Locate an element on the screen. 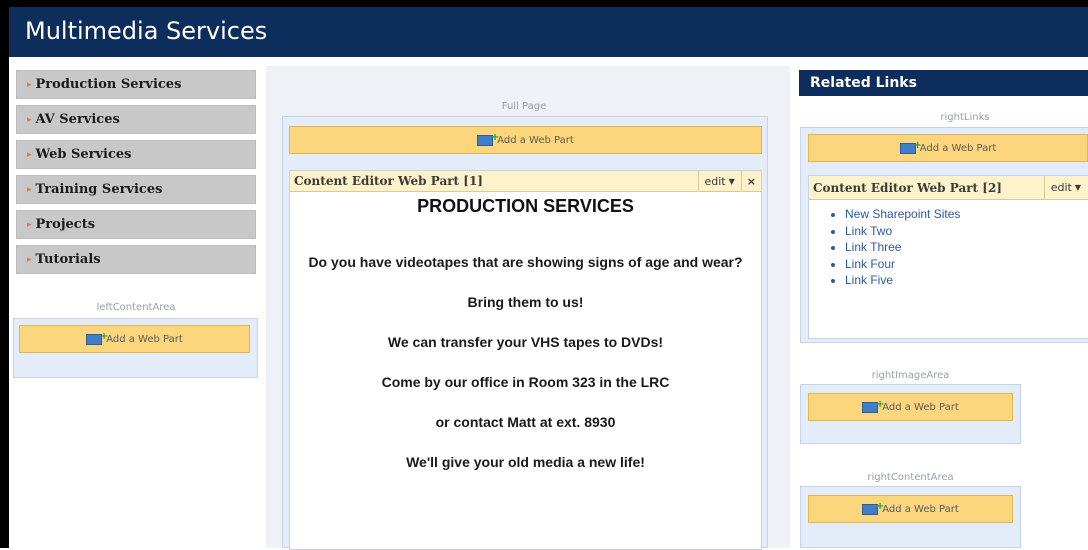  web-part-title-bar: Content Editor Web Part [1] edit ▼ × is located at coordinates (525, 181).